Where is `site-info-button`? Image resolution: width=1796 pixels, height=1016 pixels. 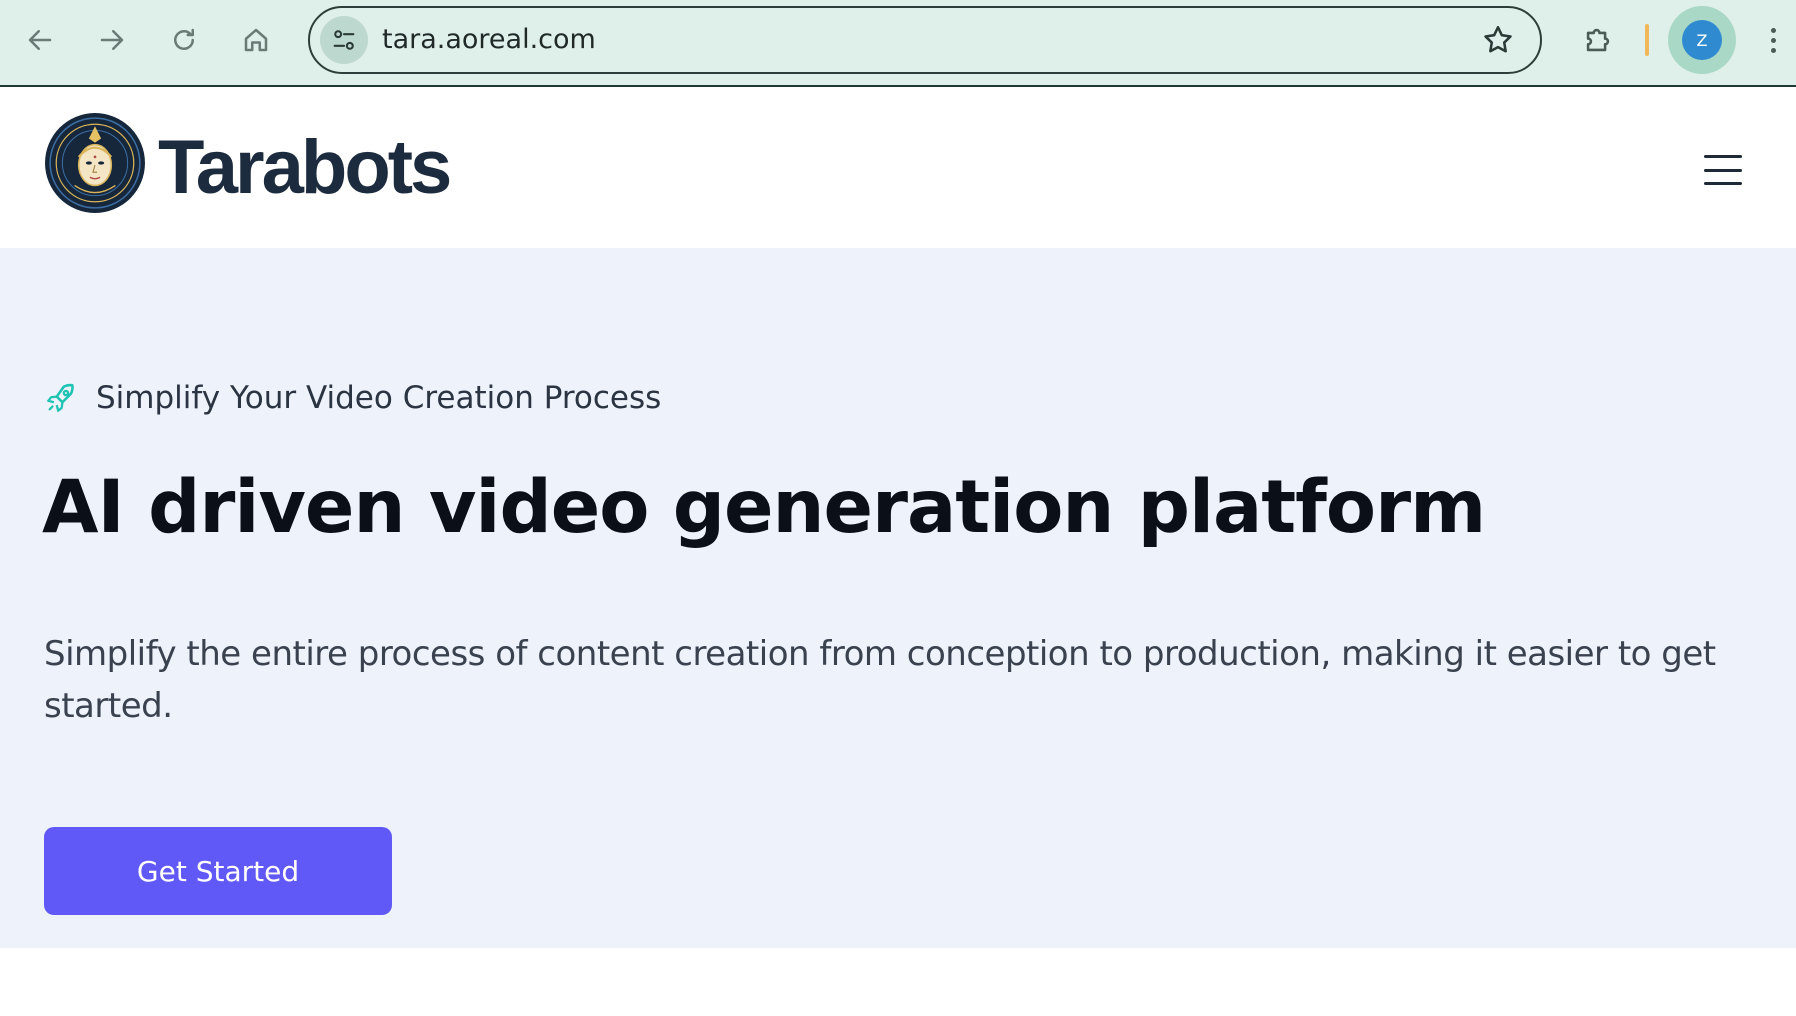 site-info-button is located at coordinates (344, 40).